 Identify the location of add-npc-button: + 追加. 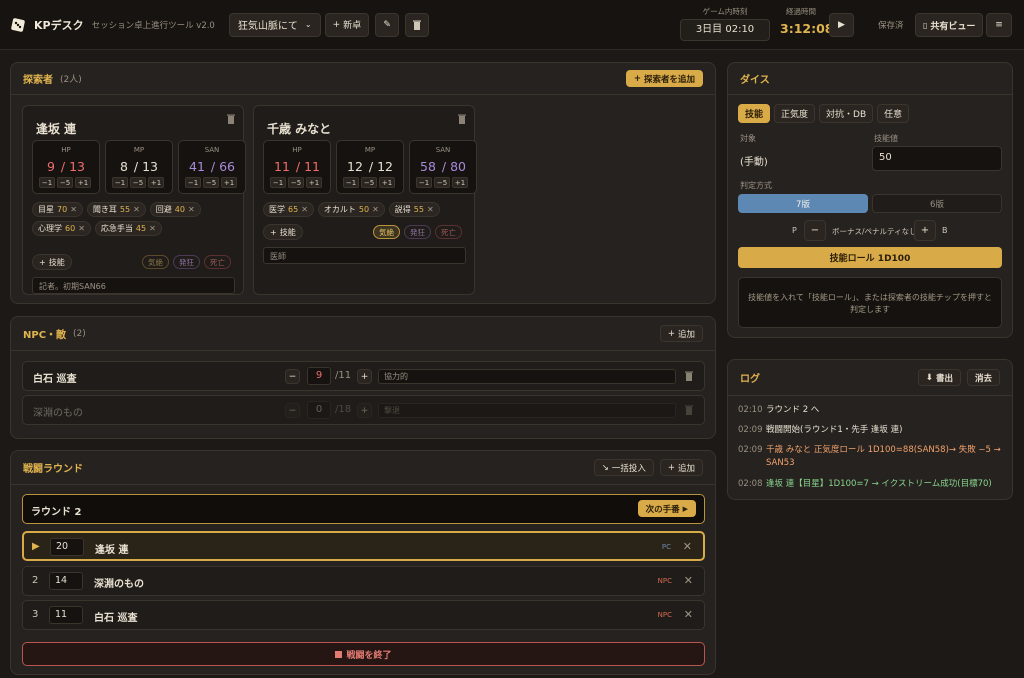
(681, 333).